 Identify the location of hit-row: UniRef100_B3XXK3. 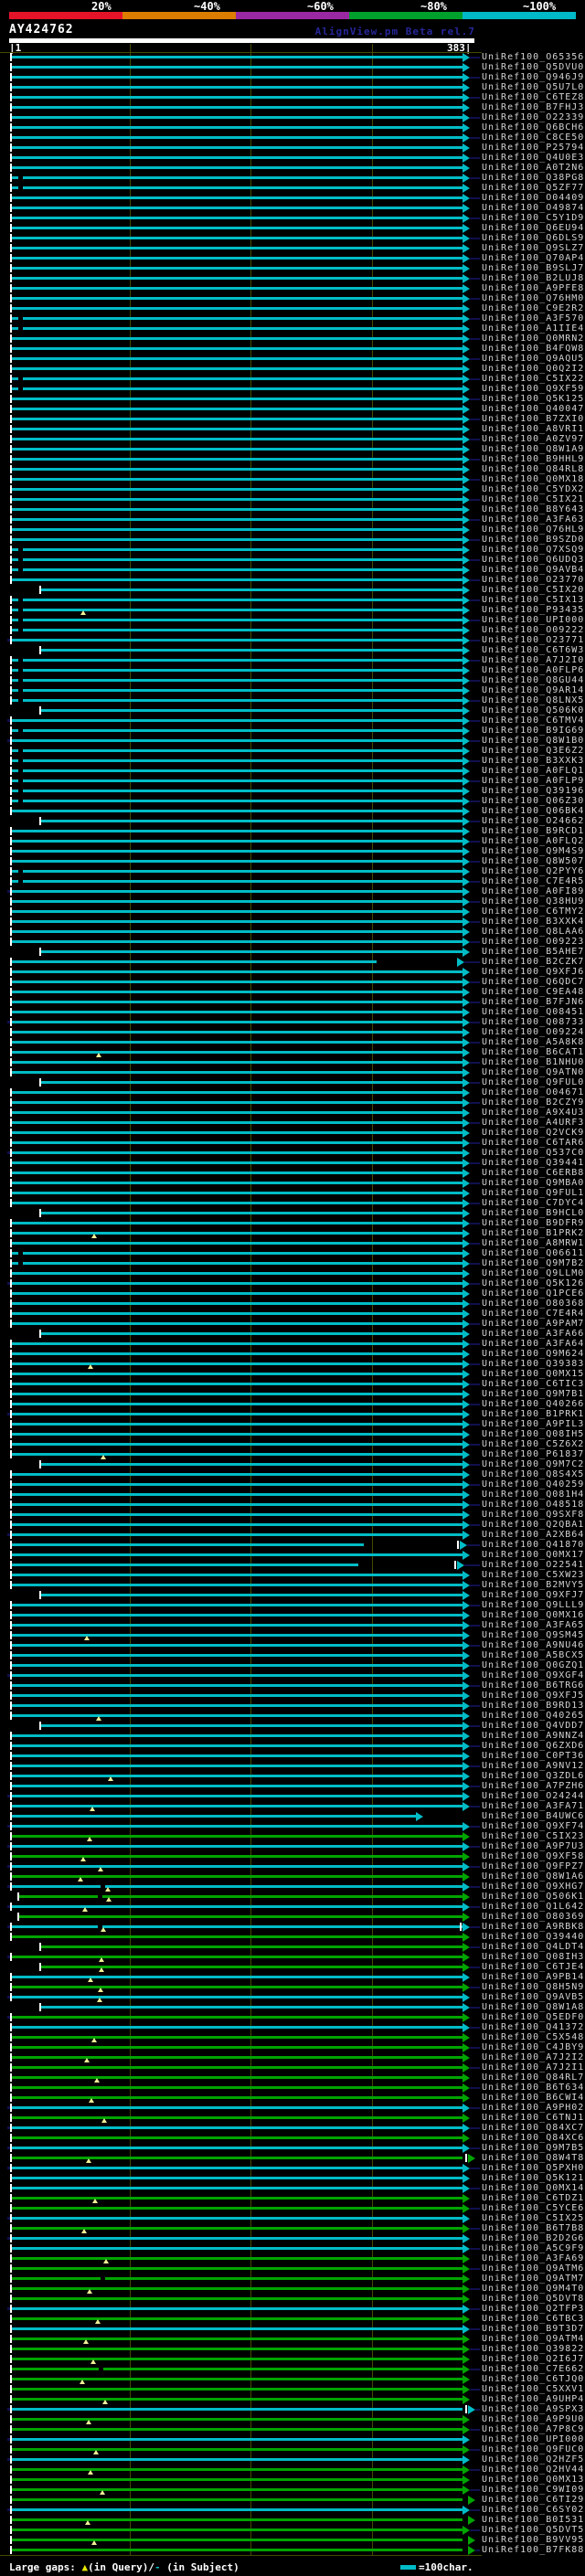
(293, 761).